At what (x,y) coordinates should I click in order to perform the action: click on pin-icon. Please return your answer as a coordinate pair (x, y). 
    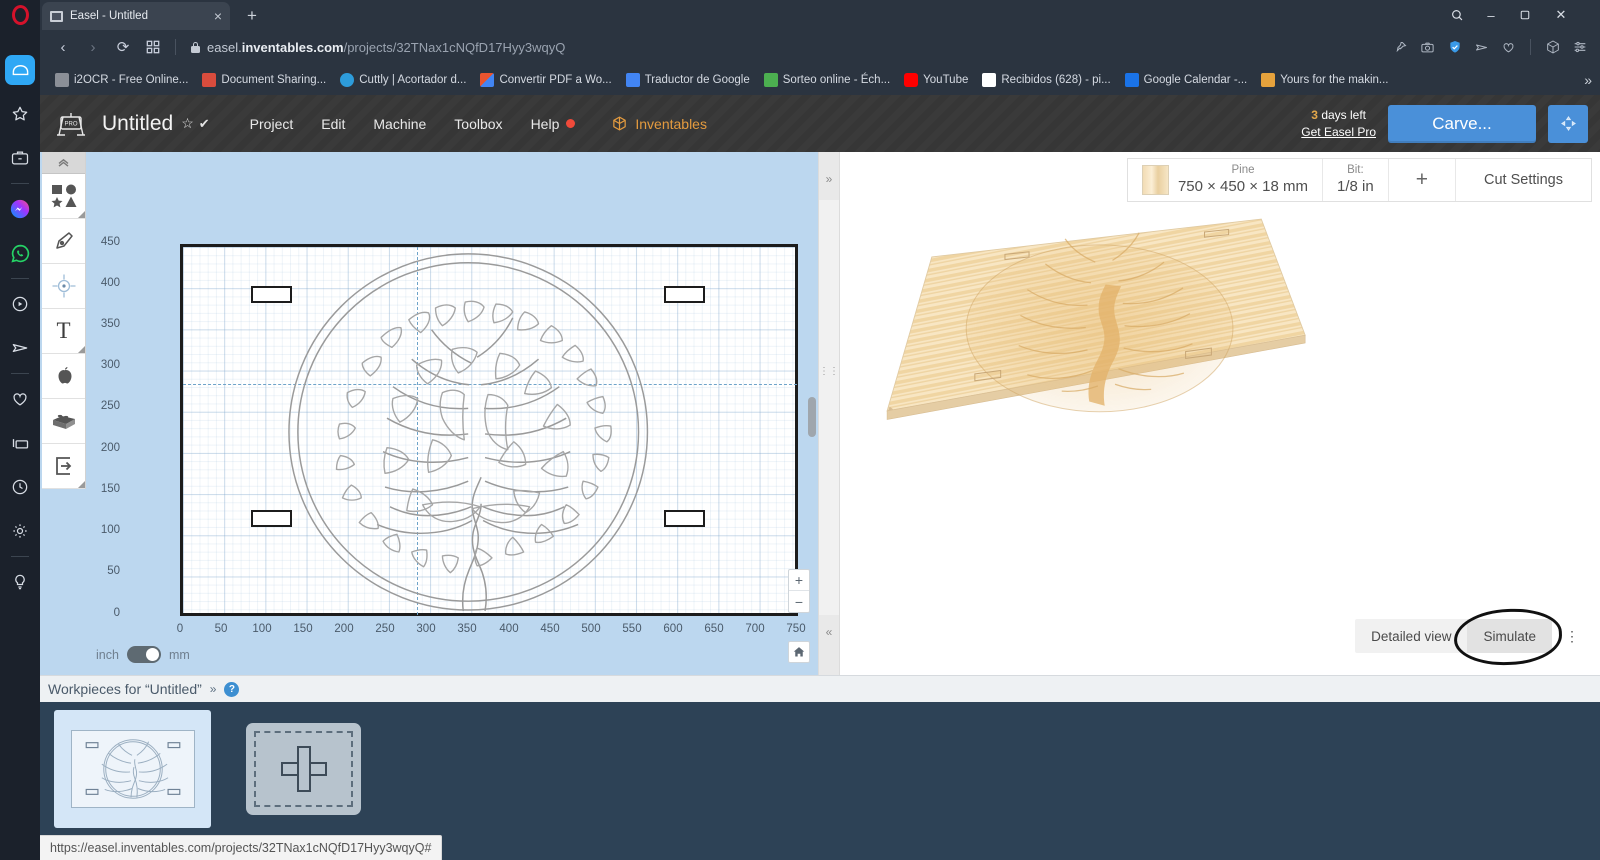
    Looking at the image, I should click on (1400, 47).